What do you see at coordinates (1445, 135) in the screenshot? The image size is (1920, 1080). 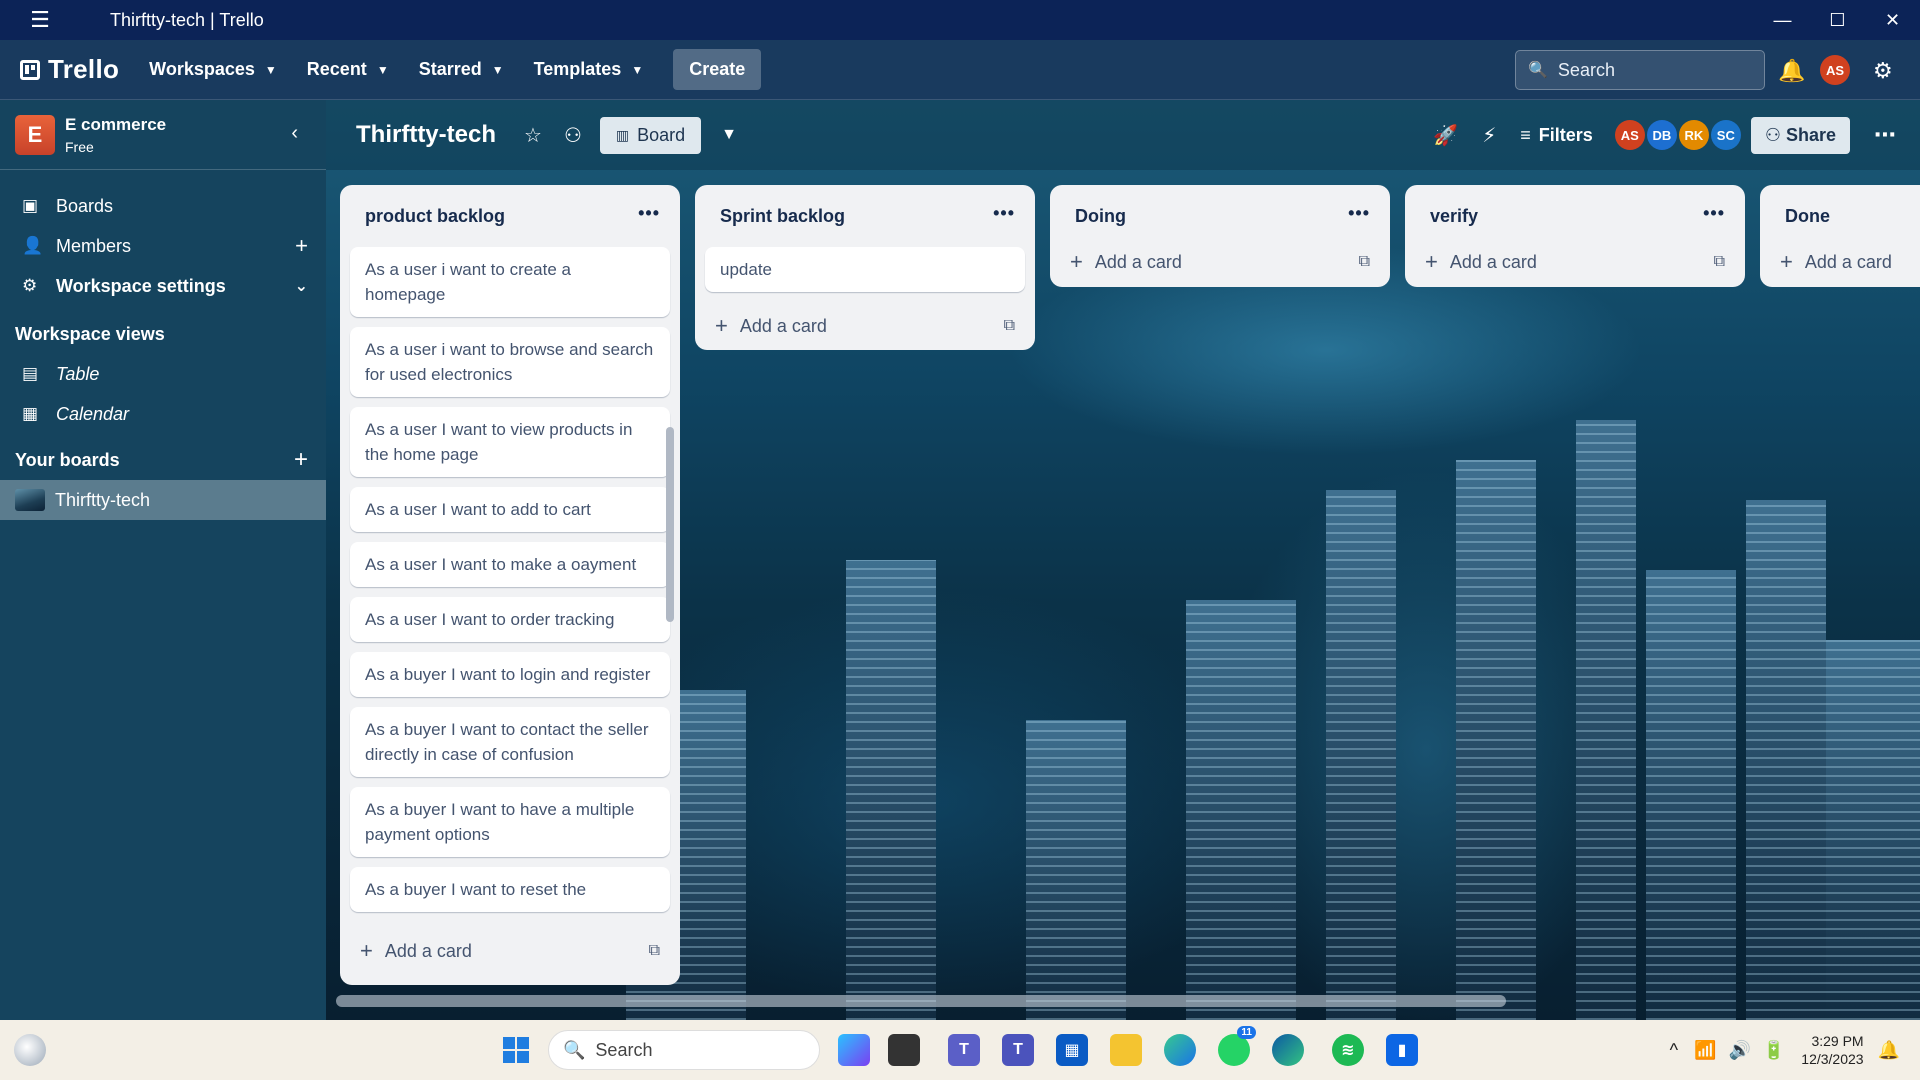 I see `power-ups-icon: 🚀` at bounding box center [1445, 135].